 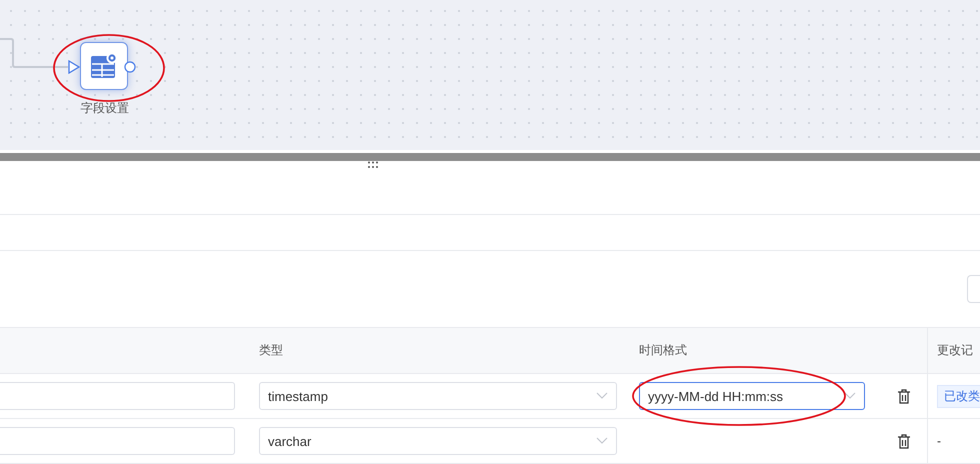 I want to click on column-header: 类型, so click(x=271, y=350).